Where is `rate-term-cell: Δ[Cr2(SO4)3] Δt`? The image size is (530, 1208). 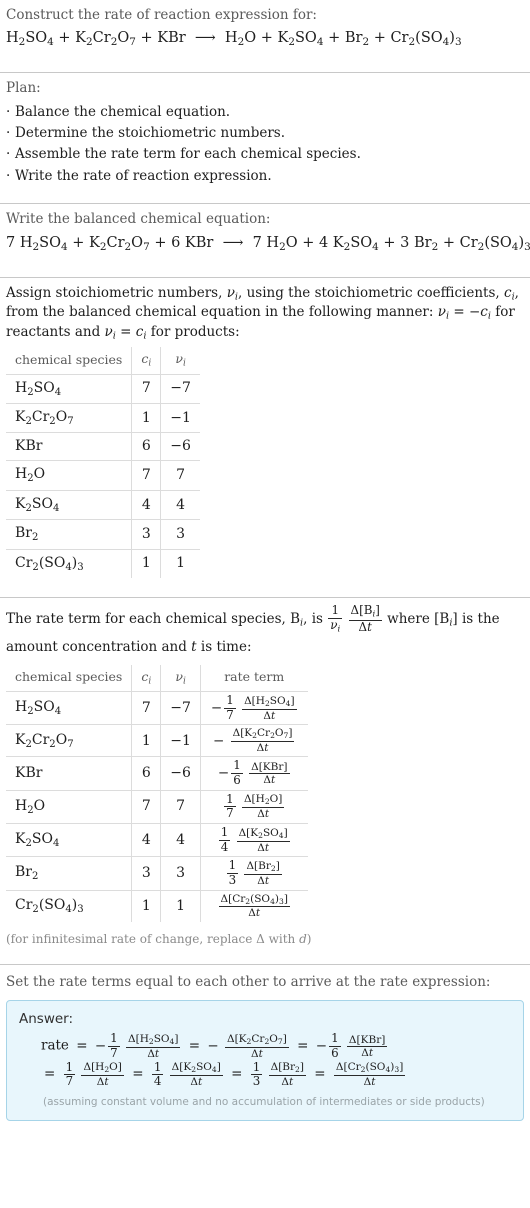 rate-term-cell: Δ[Cr2(SO4)3] Δt is located at coordinates (253, 905).